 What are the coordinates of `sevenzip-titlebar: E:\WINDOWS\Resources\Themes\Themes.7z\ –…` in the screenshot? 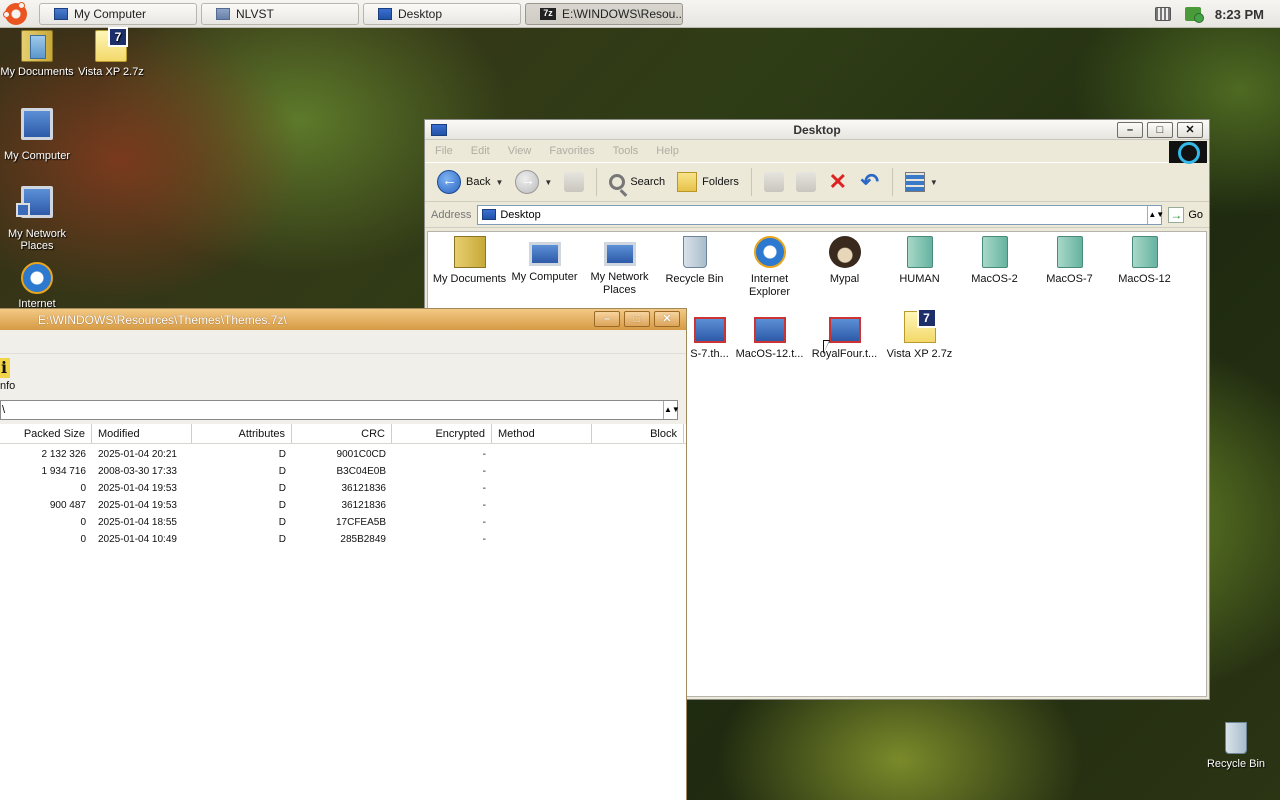 It's located at (343, 319).